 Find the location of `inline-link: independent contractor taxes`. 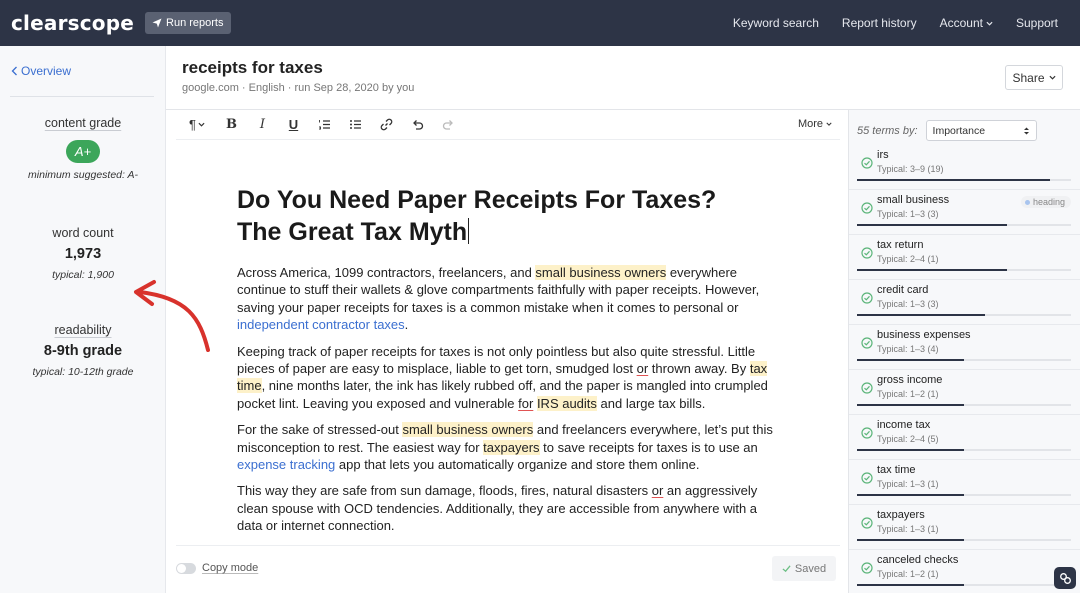

inline-link: independent contractor taxes is located at coordinates (321, 324).